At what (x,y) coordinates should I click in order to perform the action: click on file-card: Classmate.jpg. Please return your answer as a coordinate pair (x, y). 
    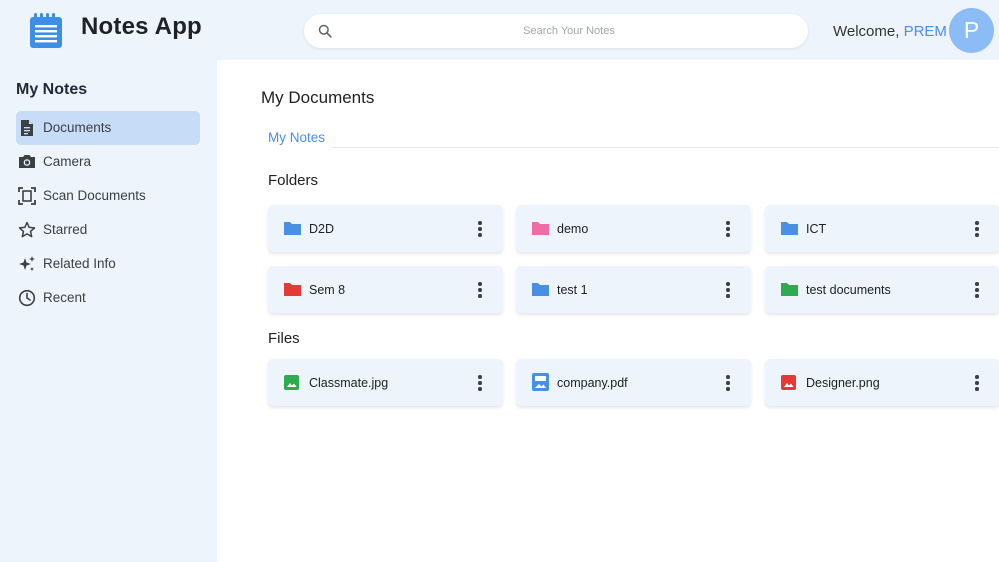
    Looking at the image, I should click on (385, 382).